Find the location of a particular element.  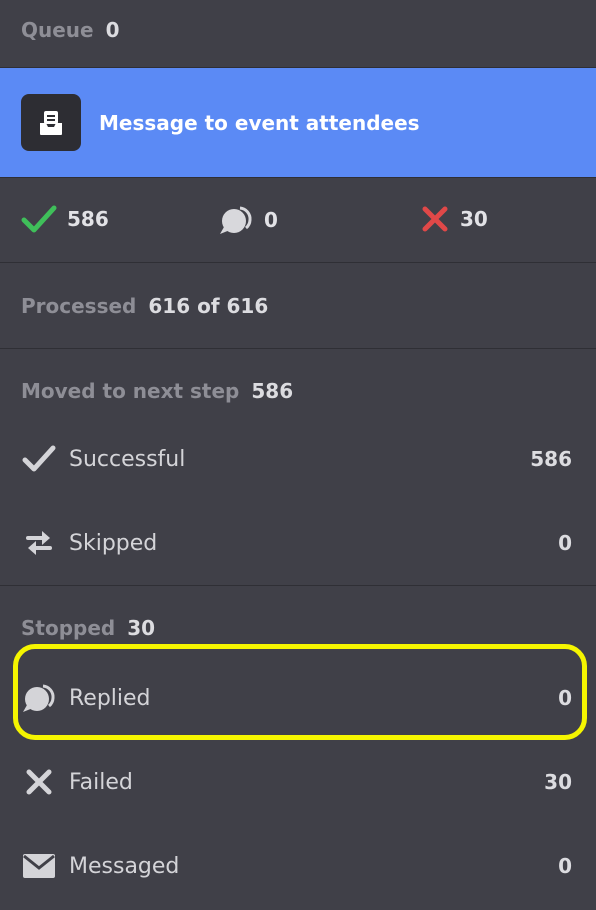

row-skipped-label: Skipped is located at coordinates (113, 543).